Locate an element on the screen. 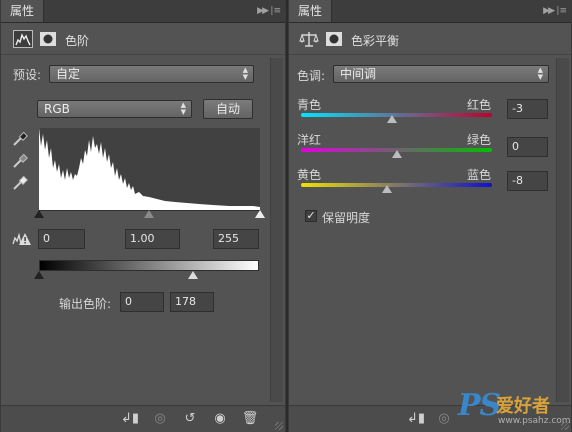 The height and width of the screenshot is (432, 572). delete-adjustment-icon: 🗑 is located at coordinates (250, 419).